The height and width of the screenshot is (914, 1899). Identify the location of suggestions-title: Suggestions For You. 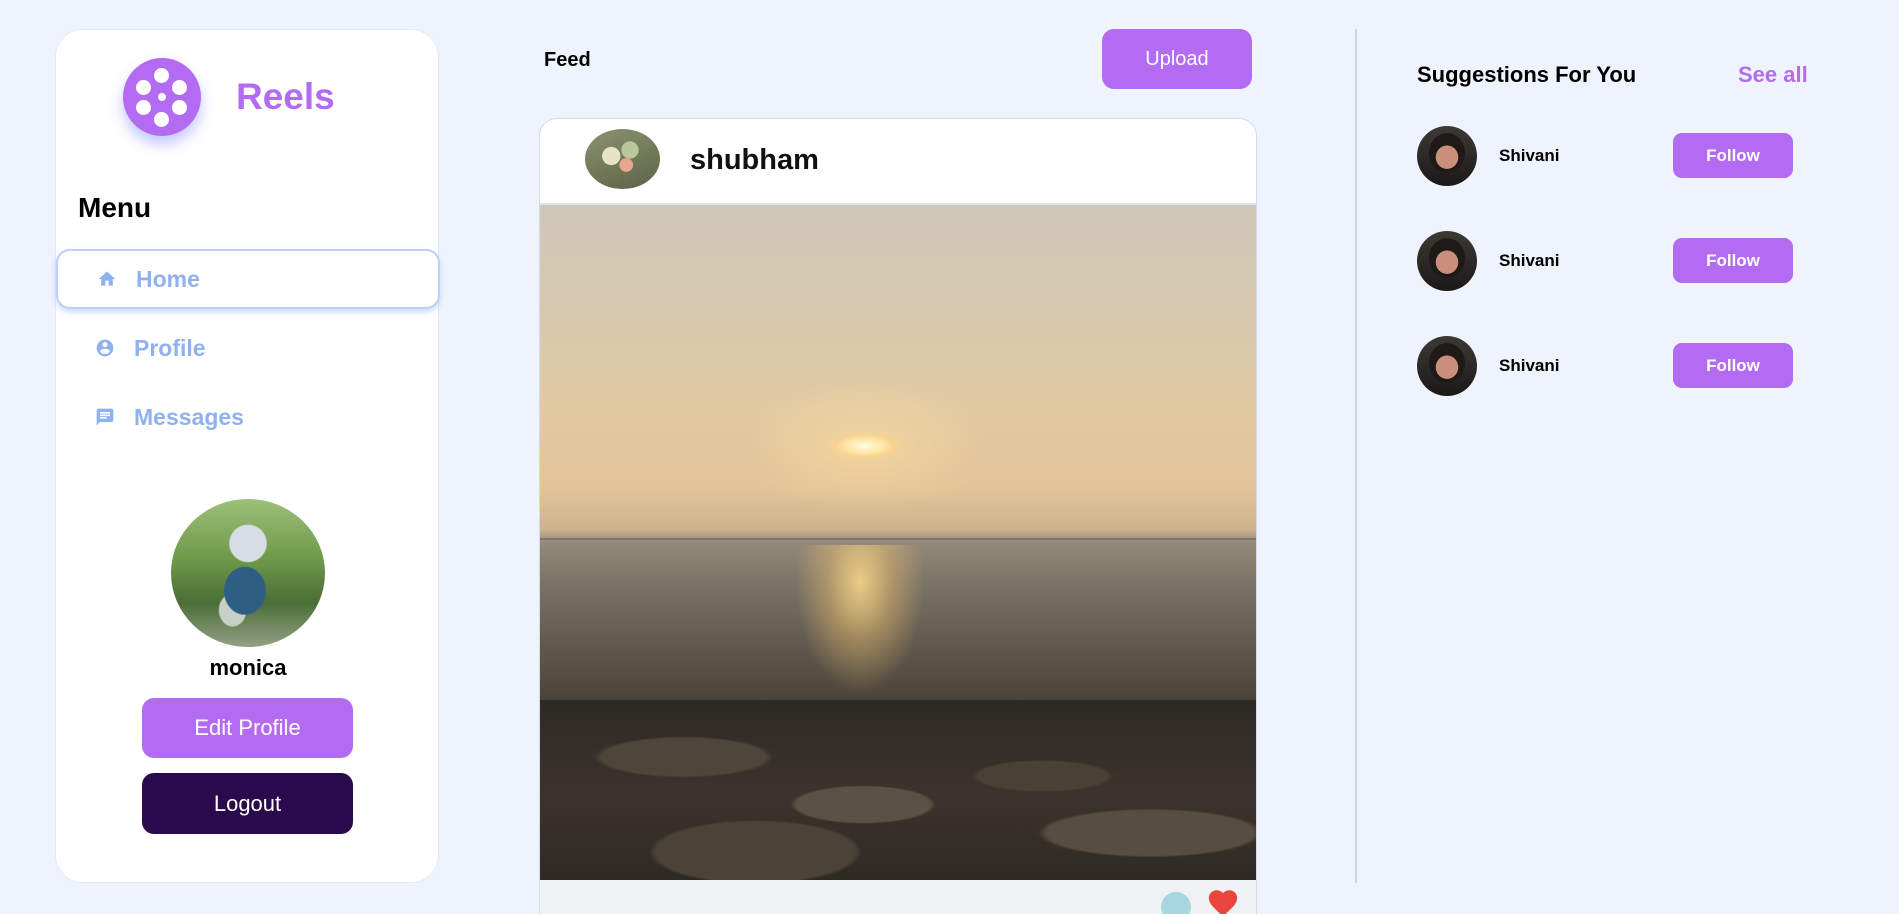
(1527, 74).